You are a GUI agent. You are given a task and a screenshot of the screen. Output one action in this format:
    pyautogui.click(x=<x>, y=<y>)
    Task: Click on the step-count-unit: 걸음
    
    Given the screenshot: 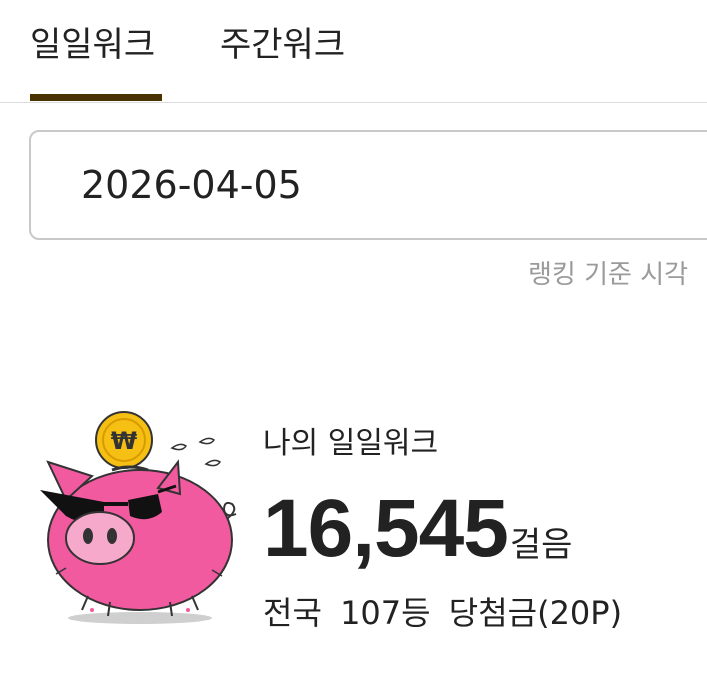 What is the action you would take?
    pyautogui.click(x=541, y=545)
    